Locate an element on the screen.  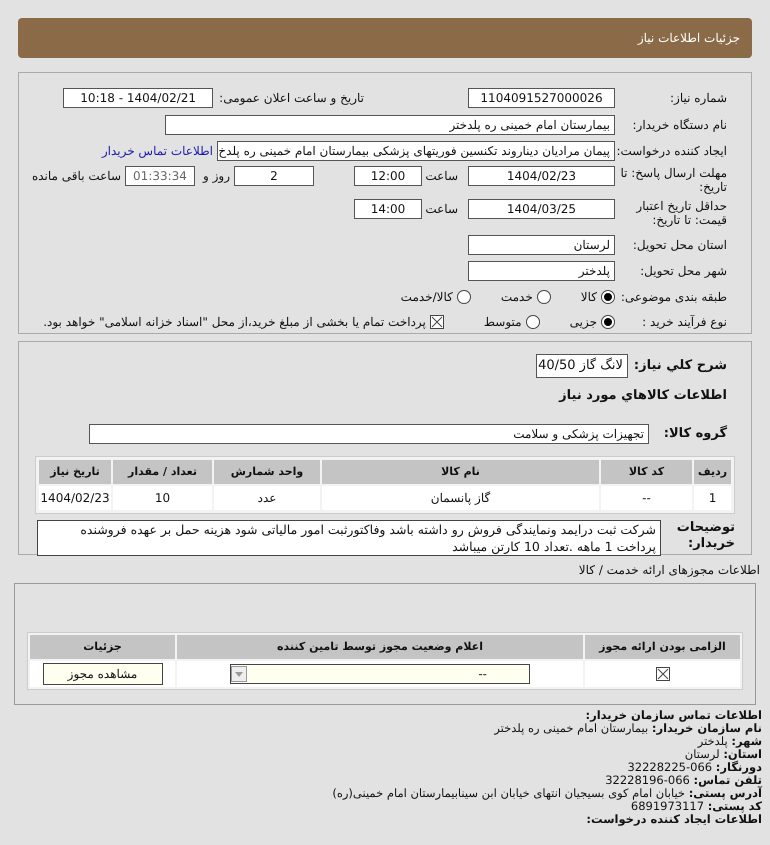
field-label: طبقه بندی موضوعی: is located at coordinates (673, 297).